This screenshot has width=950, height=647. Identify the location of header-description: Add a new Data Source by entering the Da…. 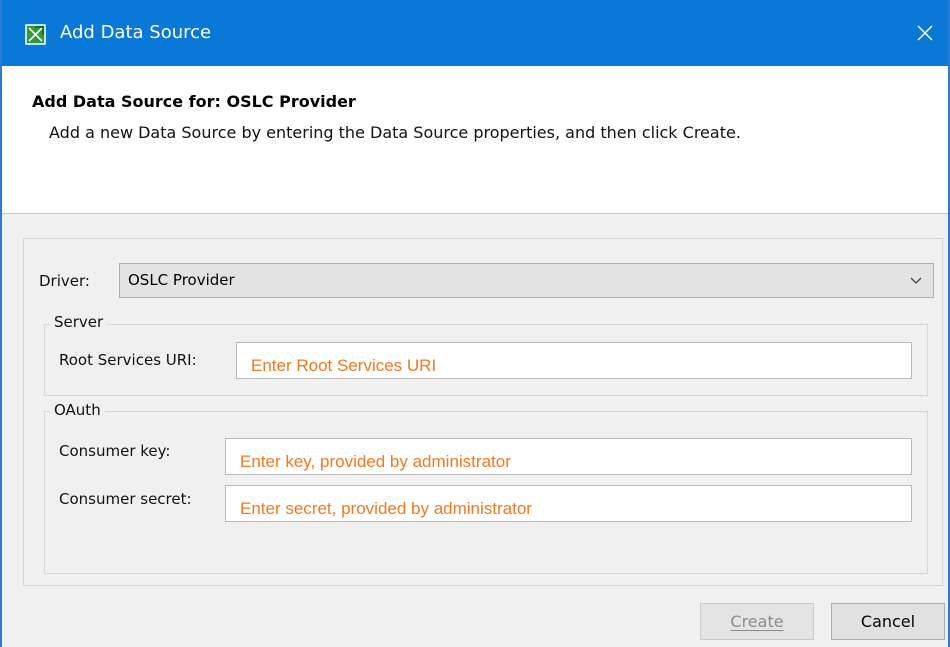
(395, 132).